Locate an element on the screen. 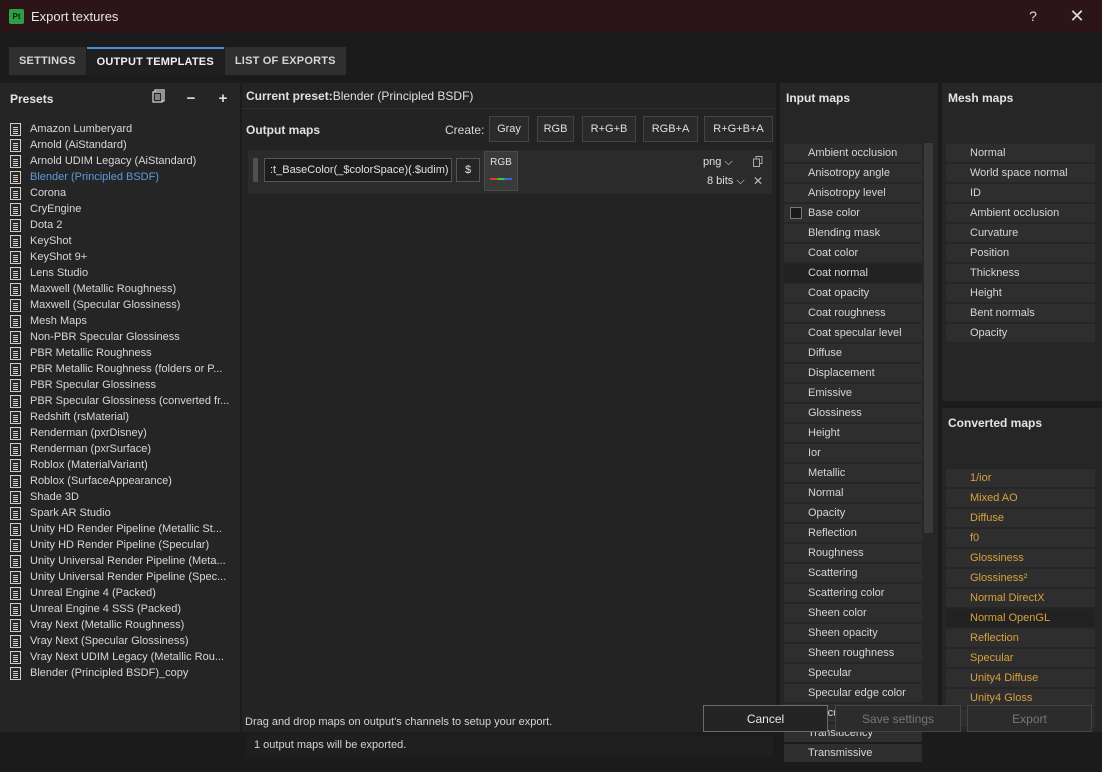 This screenshot has height=772, width=1102. mesh-map-item: Ambient occlusion is located at coordinates (1020, 213).